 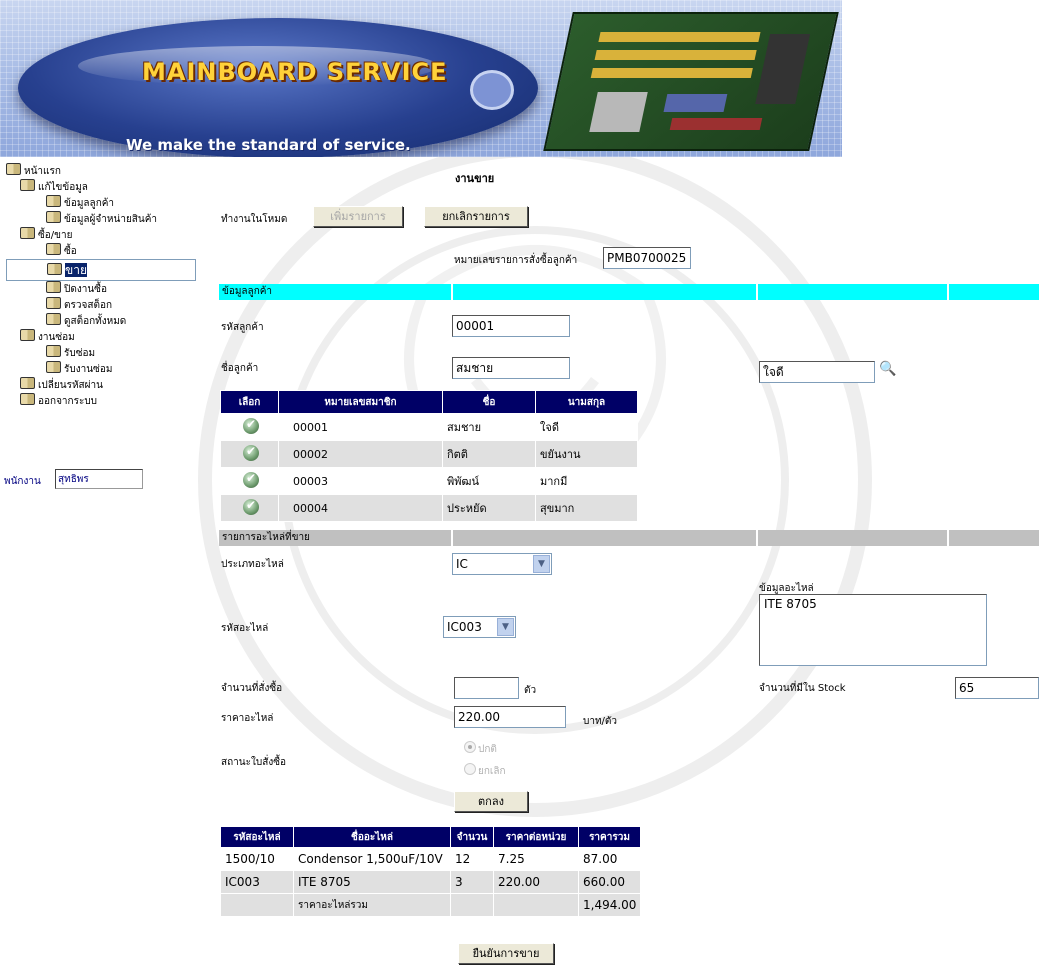 I want to click on select-cell, so click(x=249, y=481).